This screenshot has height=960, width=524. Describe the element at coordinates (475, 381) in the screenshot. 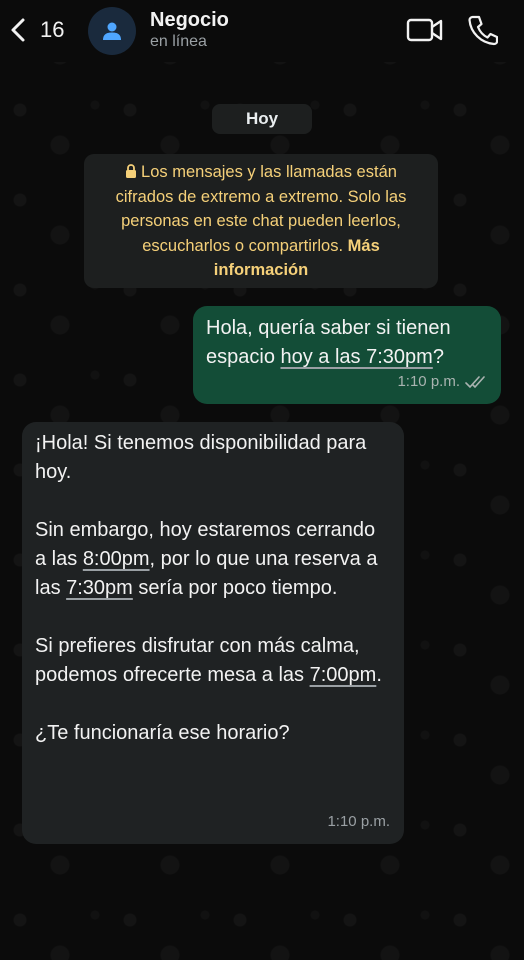

I see `double-check-icon` at that location.